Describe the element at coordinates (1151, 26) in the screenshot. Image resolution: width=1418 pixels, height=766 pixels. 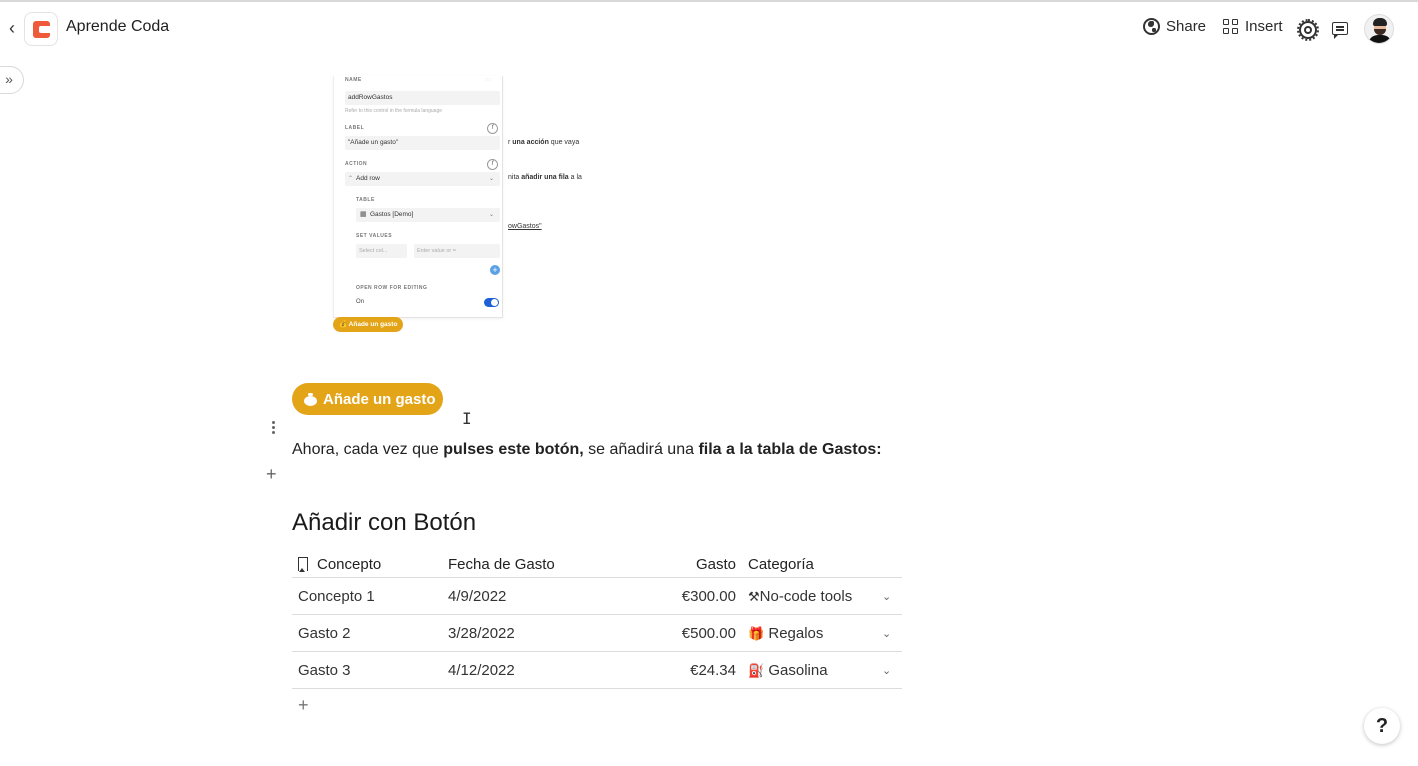
I see `globe-icon` at that location.